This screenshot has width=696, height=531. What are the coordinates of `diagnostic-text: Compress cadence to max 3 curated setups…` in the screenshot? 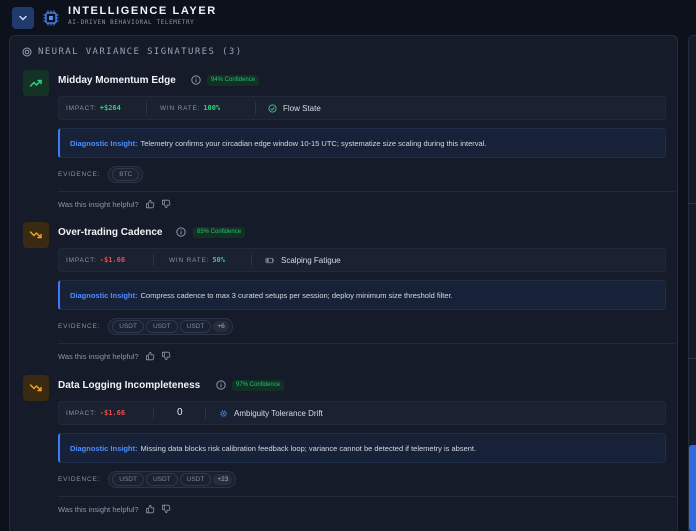 It's located at (296, 295).